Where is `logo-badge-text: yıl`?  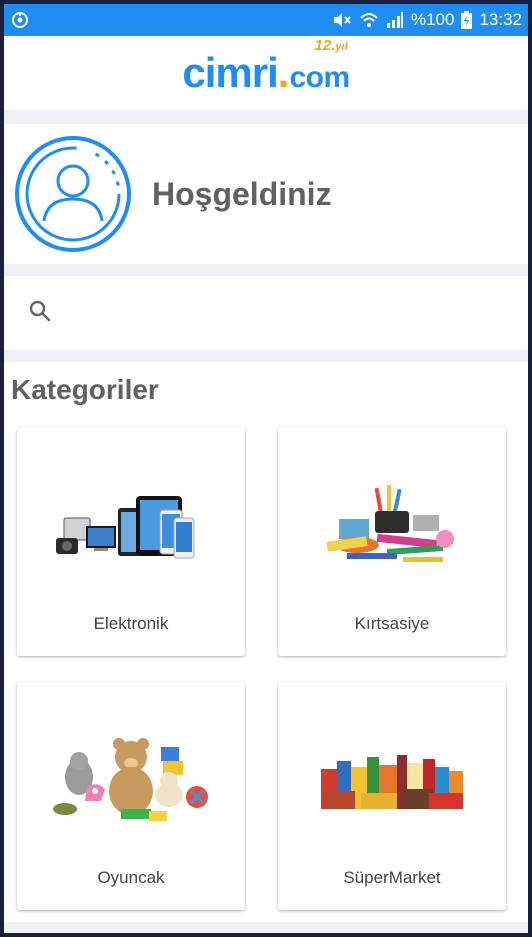 logo-badge-text: yıl is located at coordinates (341, 47).